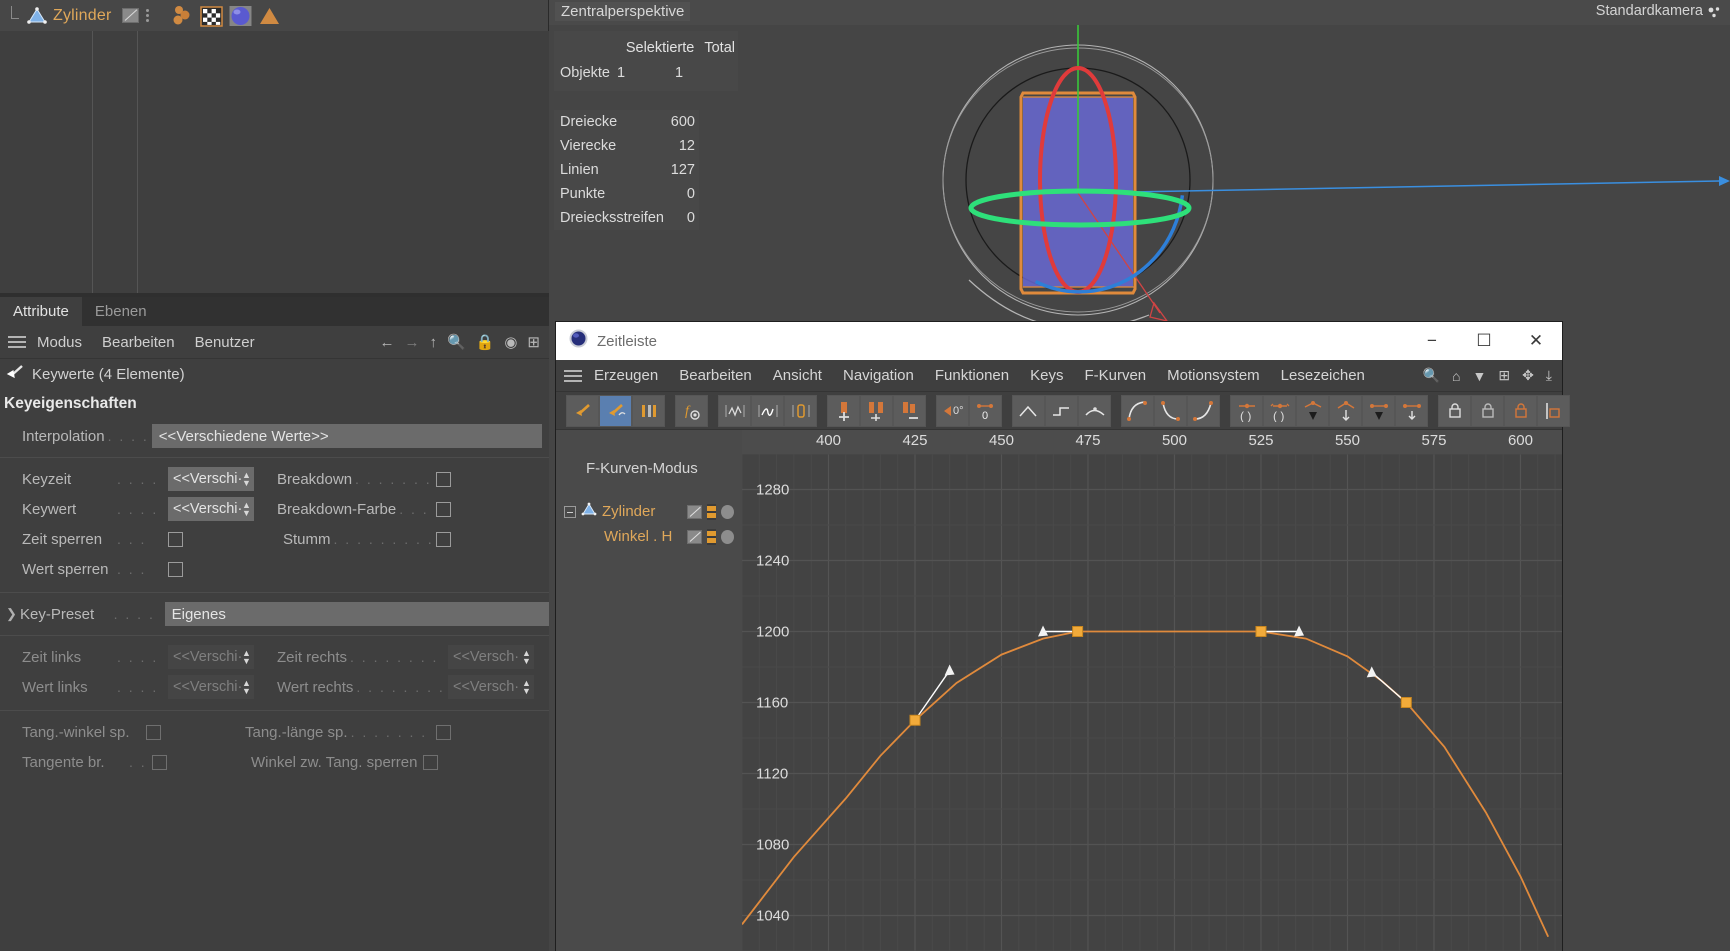  What do you see at coordinates (909, 410) in the screenshot?
I see `remove-key-button` at bounding box center [909, 410].